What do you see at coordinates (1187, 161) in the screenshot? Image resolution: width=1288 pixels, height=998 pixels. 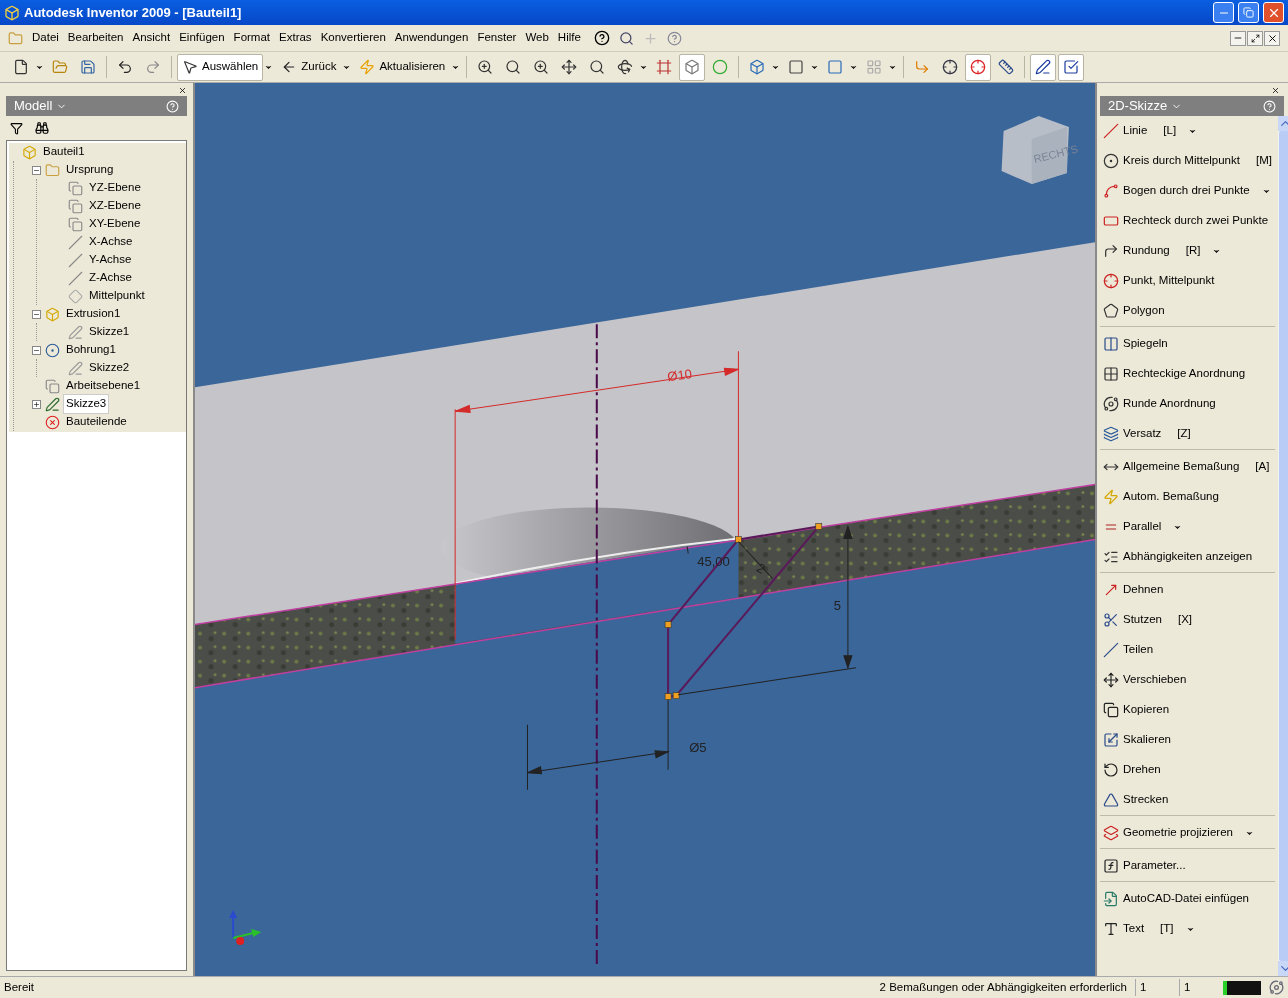 I see `tool-item: Kreis durch Mittelpunkt [M]` at bounding box center [1187, 161].